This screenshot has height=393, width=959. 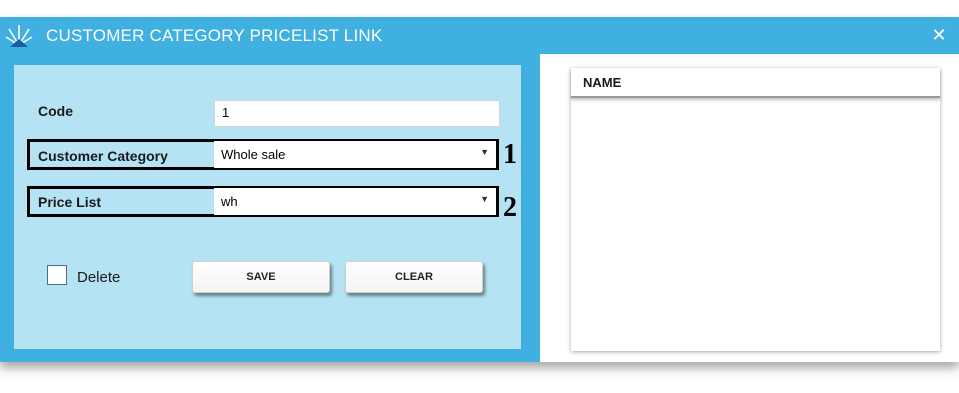 I want to click on code-input: 1, so click(x=357, y=113).